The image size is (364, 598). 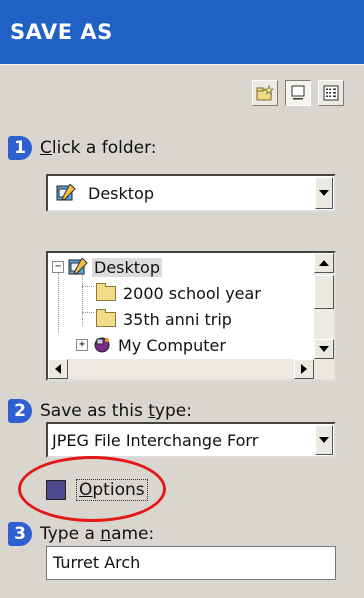 I want to click on tree-vertical-scrollbar, so click(x=324, y=306).